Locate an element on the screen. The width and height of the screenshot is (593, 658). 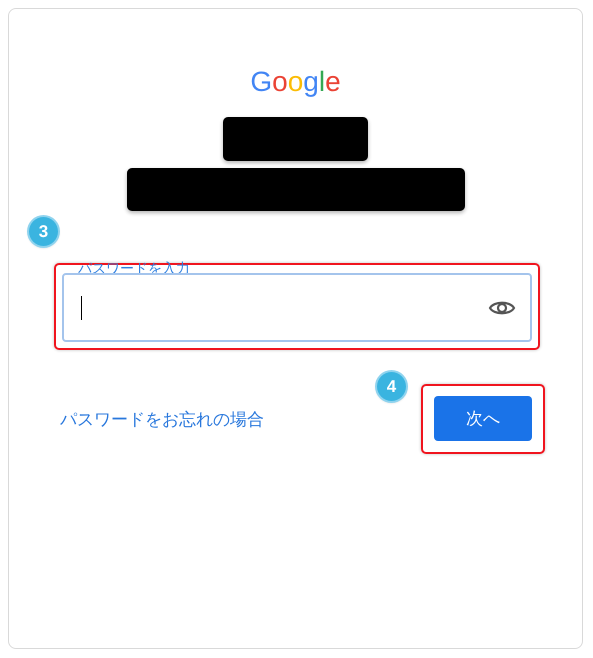
text-cursor is located at coordinates (81, 308).